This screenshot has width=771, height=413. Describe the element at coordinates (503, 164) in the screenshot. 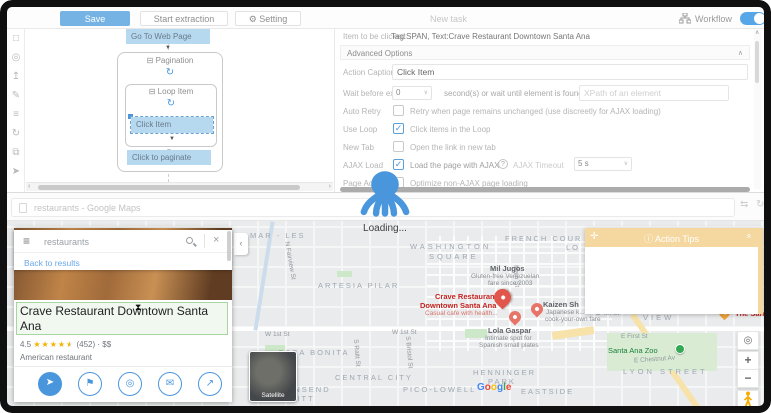

I see `help-icon: ?` at that location.